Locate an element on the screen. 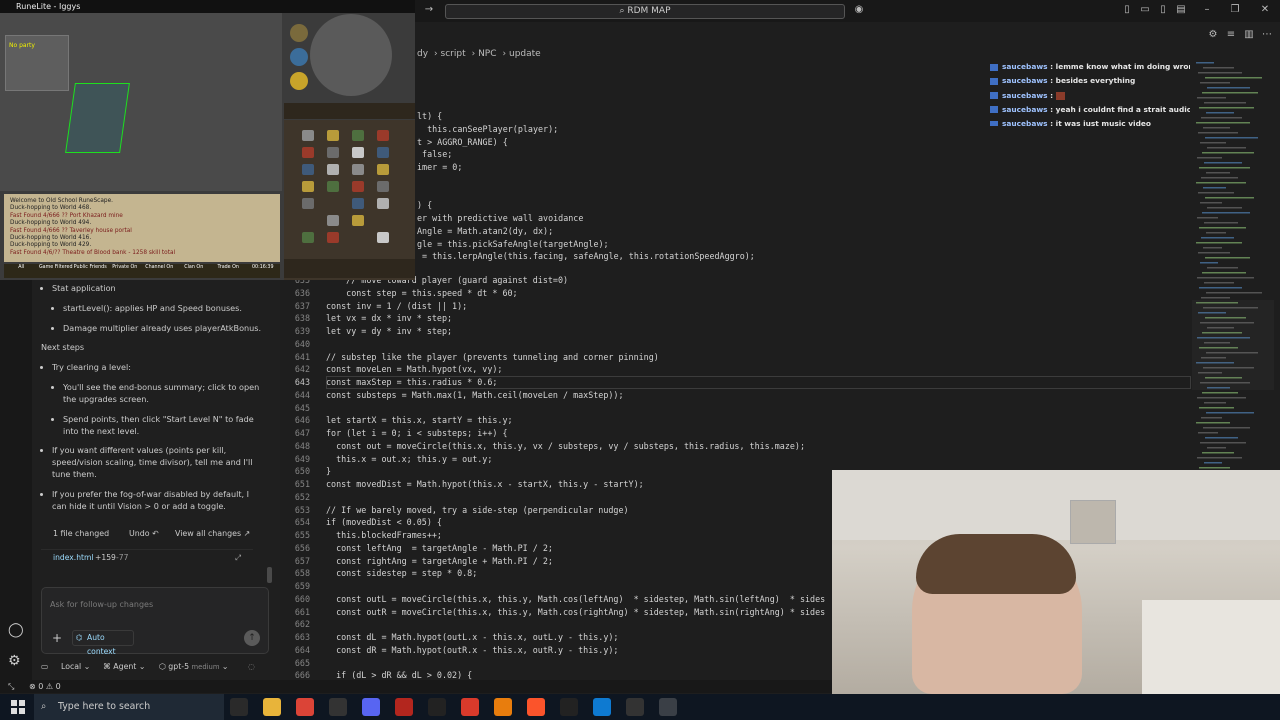  discord-icon is located at coordinates (371, 707).